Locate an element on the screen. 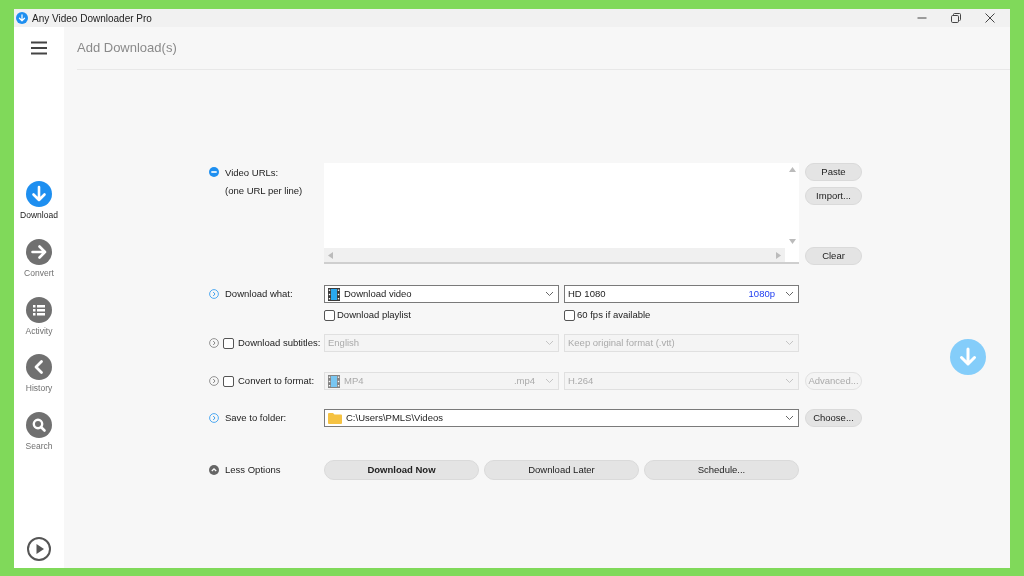 The width and height of the screenshot is (1024, 576). down-arrow-icon is located at coordinates (968, 357).